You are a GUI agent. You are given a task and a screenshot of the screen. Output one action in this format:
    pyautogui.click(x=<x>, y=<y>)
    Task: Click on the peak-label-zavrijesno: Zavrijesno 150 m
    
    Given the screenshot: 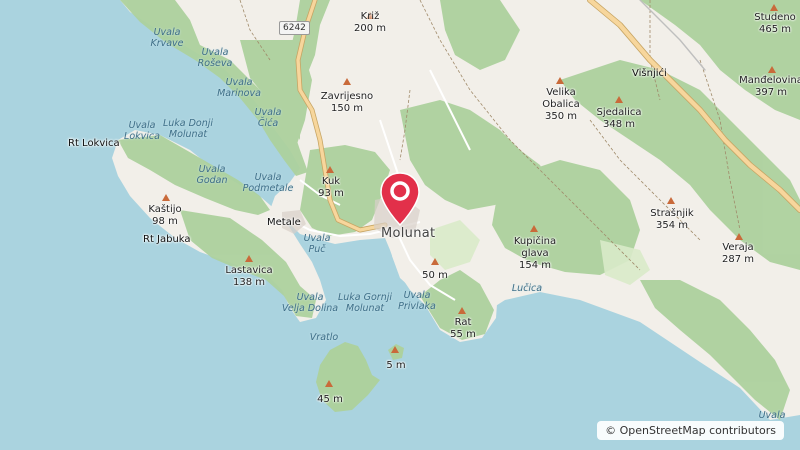 What is the action you would take?
    pyautogui.click(x=347, y=103)
    